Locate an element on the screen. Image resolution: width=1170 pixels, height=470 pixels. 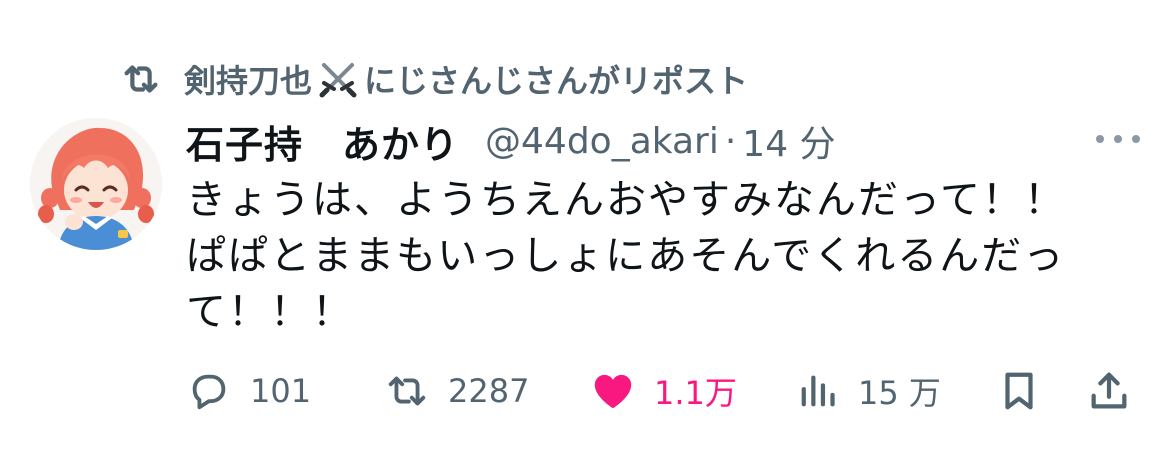
reposter-name: 剣持刀也 is located at coordinates (248, 79).